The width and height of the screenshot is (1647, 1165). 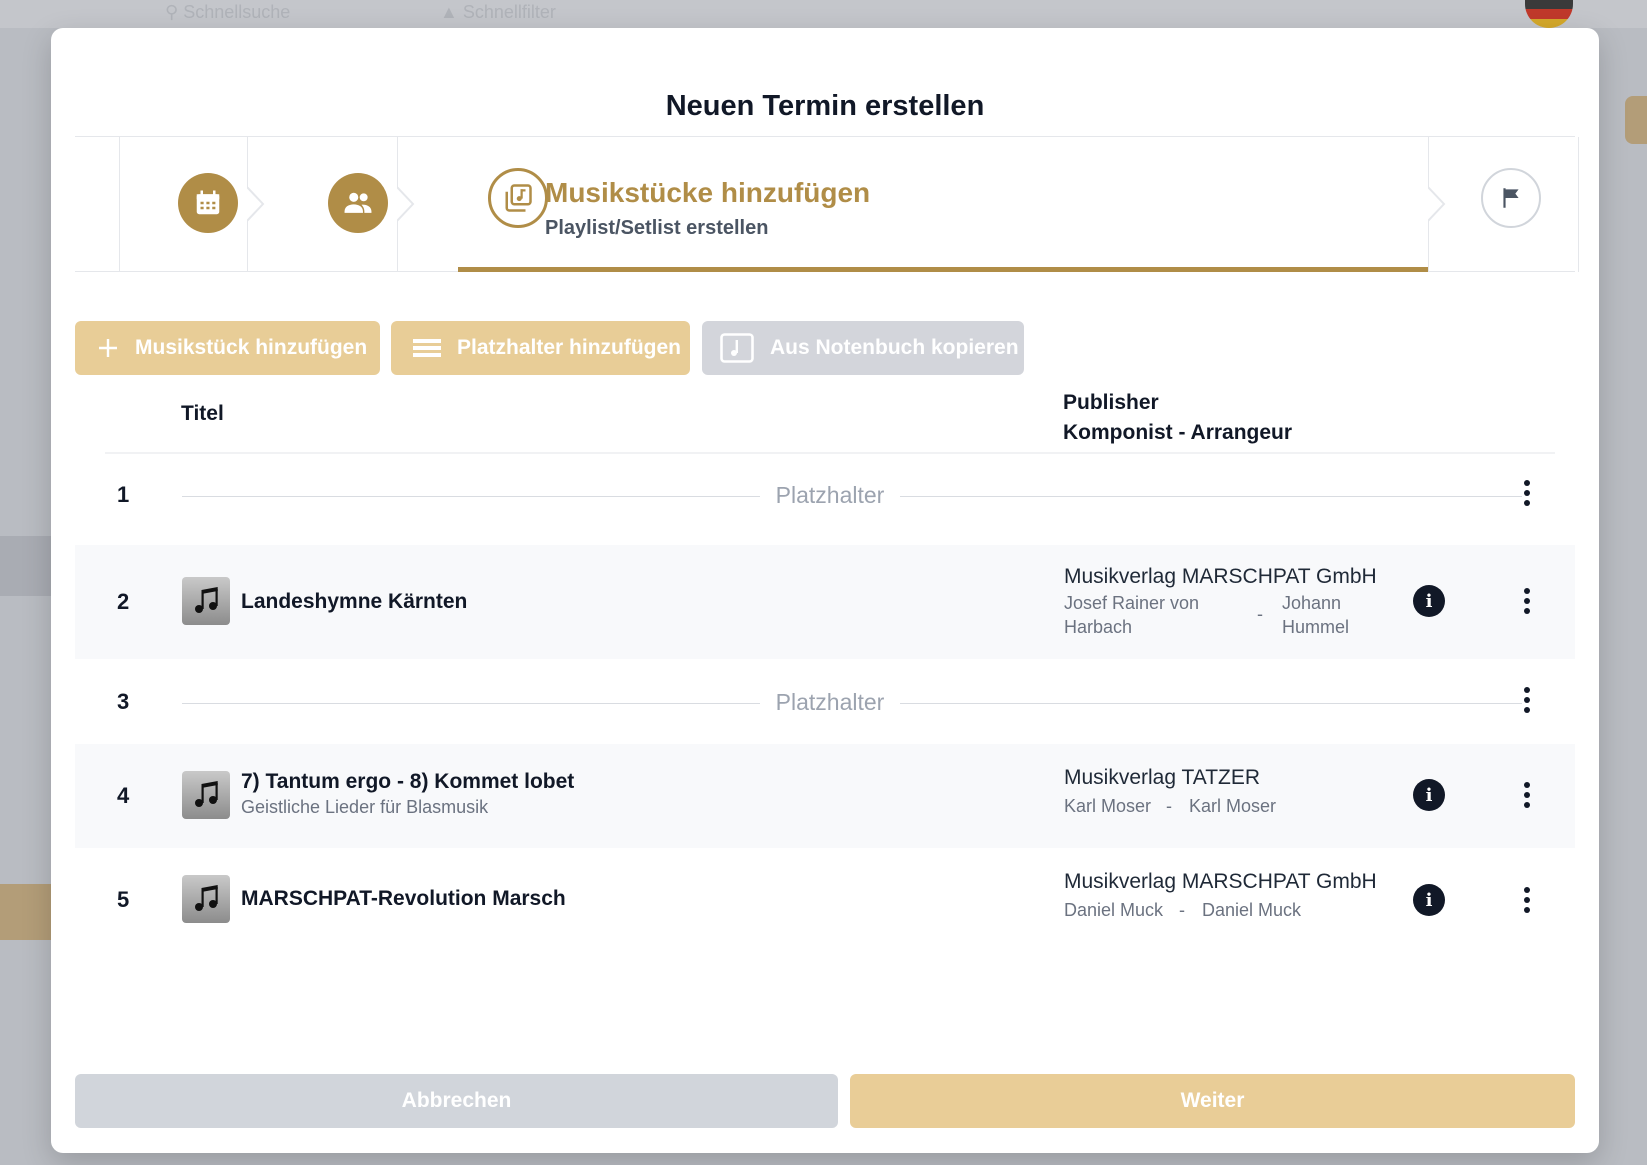 I want to click on step-title: Musikstücke hinzufügen, so click(x=708, y=192).